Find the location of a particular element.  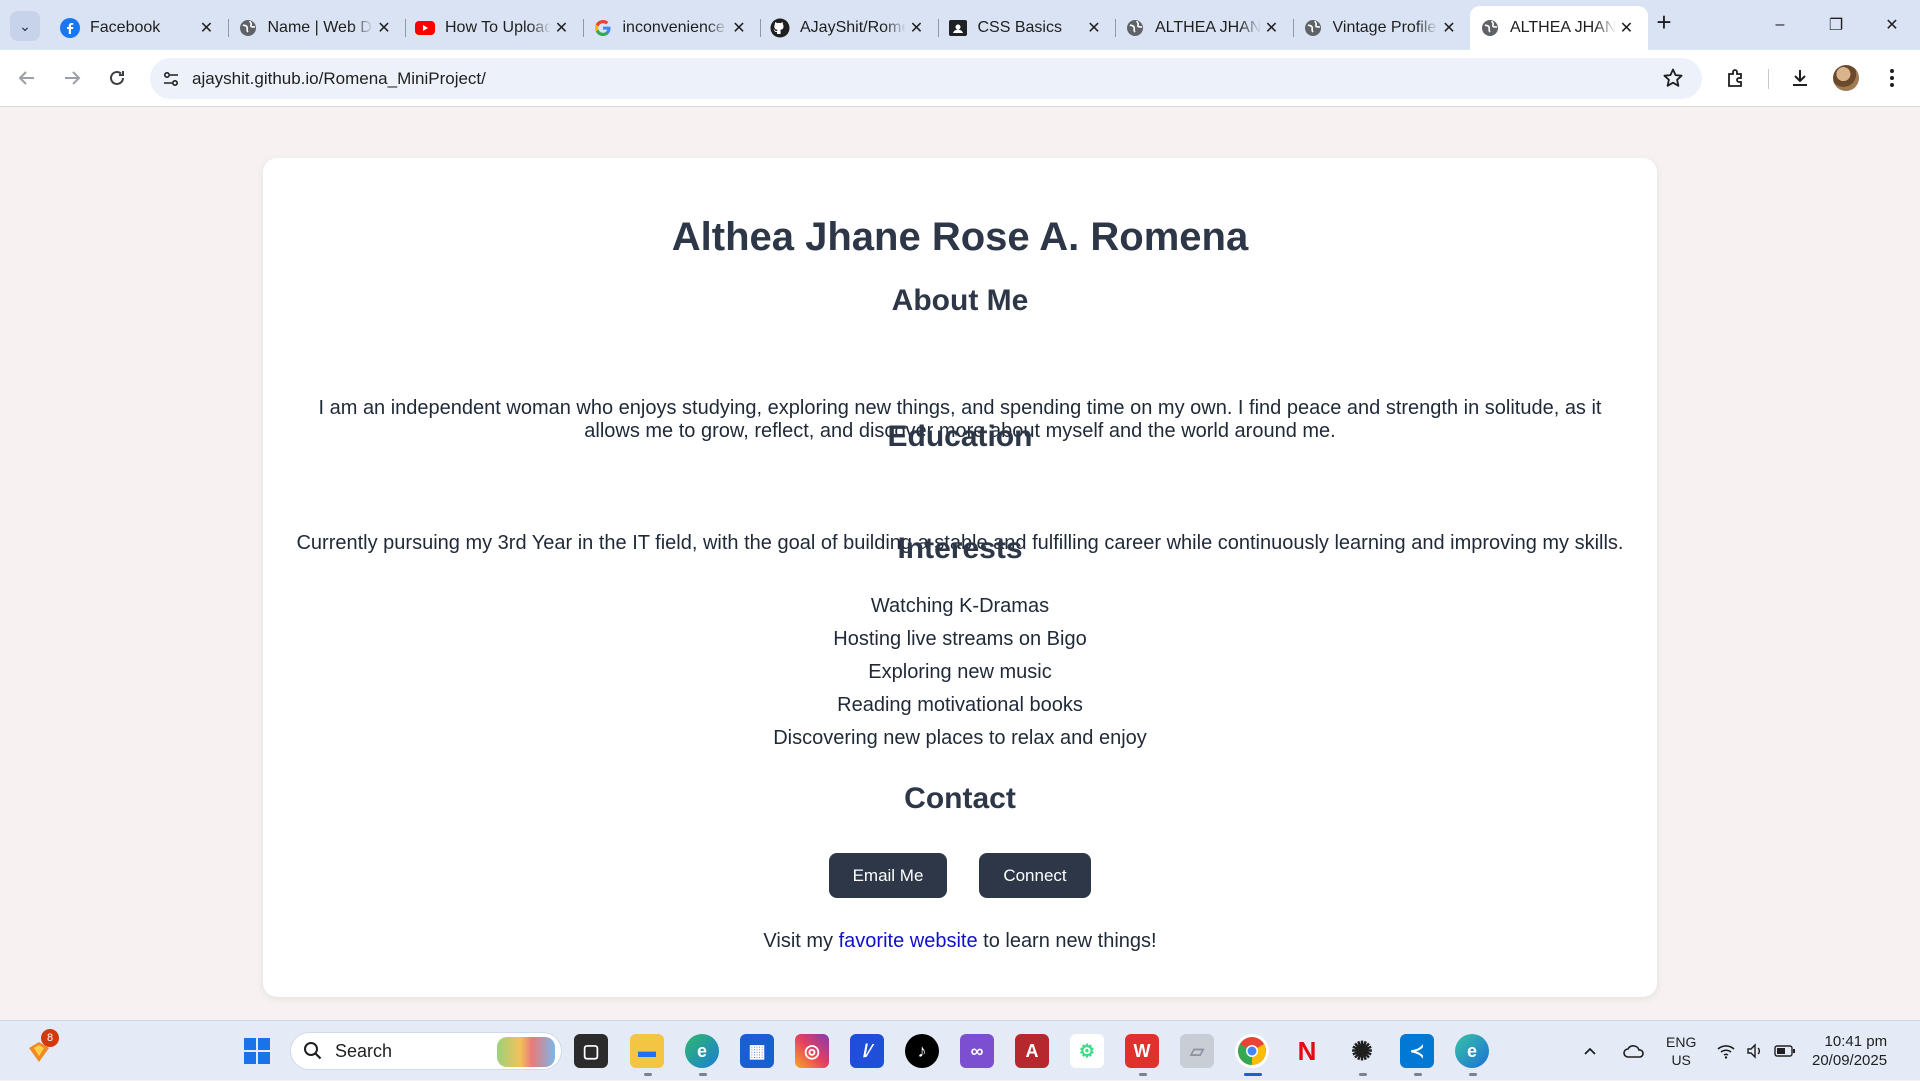

page-title: Althea Jhane Rose A. Romena is located at coordinates (960, 237).